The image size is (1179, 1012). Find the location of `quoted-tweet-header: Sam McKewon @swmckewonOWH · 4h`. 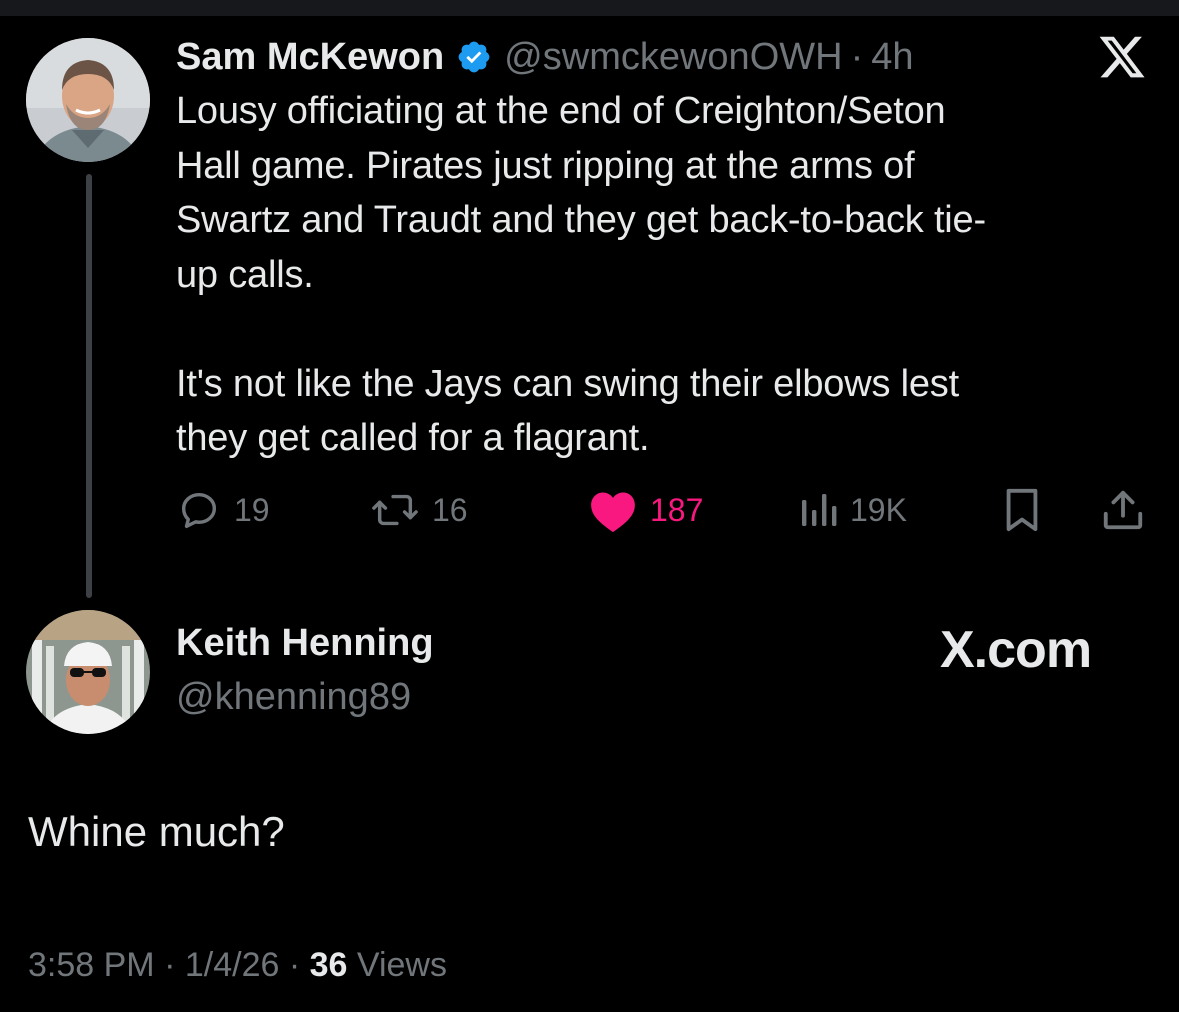

quoted-tweet-header: Sam McKewon @swmckewonOWH · 4h is located at coordinates (545, 57).